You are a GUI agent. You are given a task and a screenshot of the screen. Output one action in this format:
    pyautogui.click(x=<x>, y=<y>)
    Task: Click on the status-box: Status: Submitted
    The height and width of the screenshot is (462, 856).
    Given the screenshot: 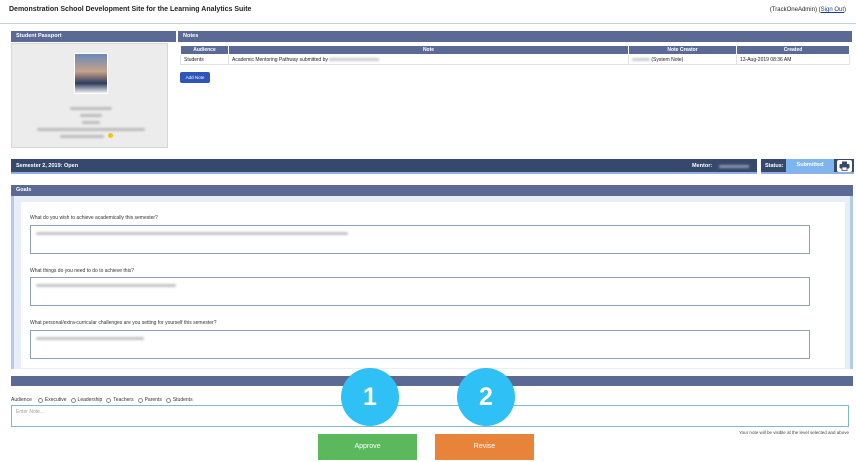 What is the action you would take?
    pyautogui.click(x=807, y=166)
    